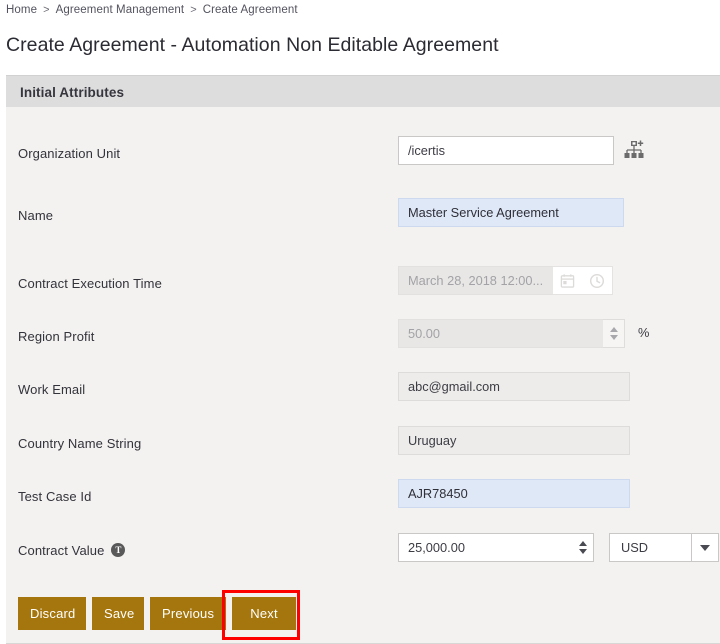 The width and height of the screenshot is (720, 644). I want to click on organization-unit-input: /icertis, so click(506, 150).